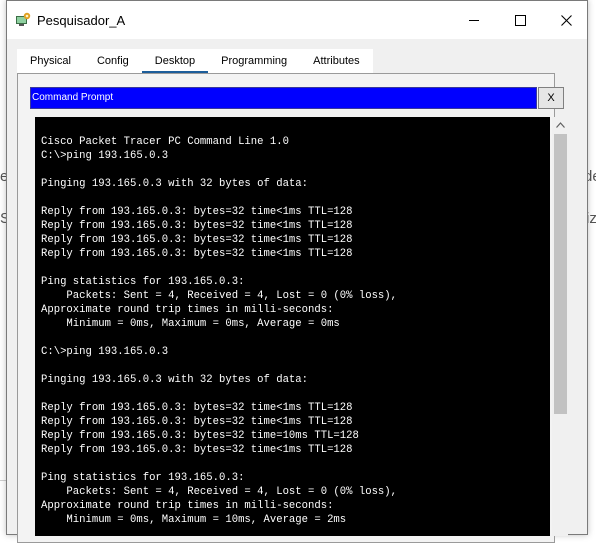  I want to click on terminal-line: Cisco Packet Tracer PC Command Line 1.0, so click(165, 142).